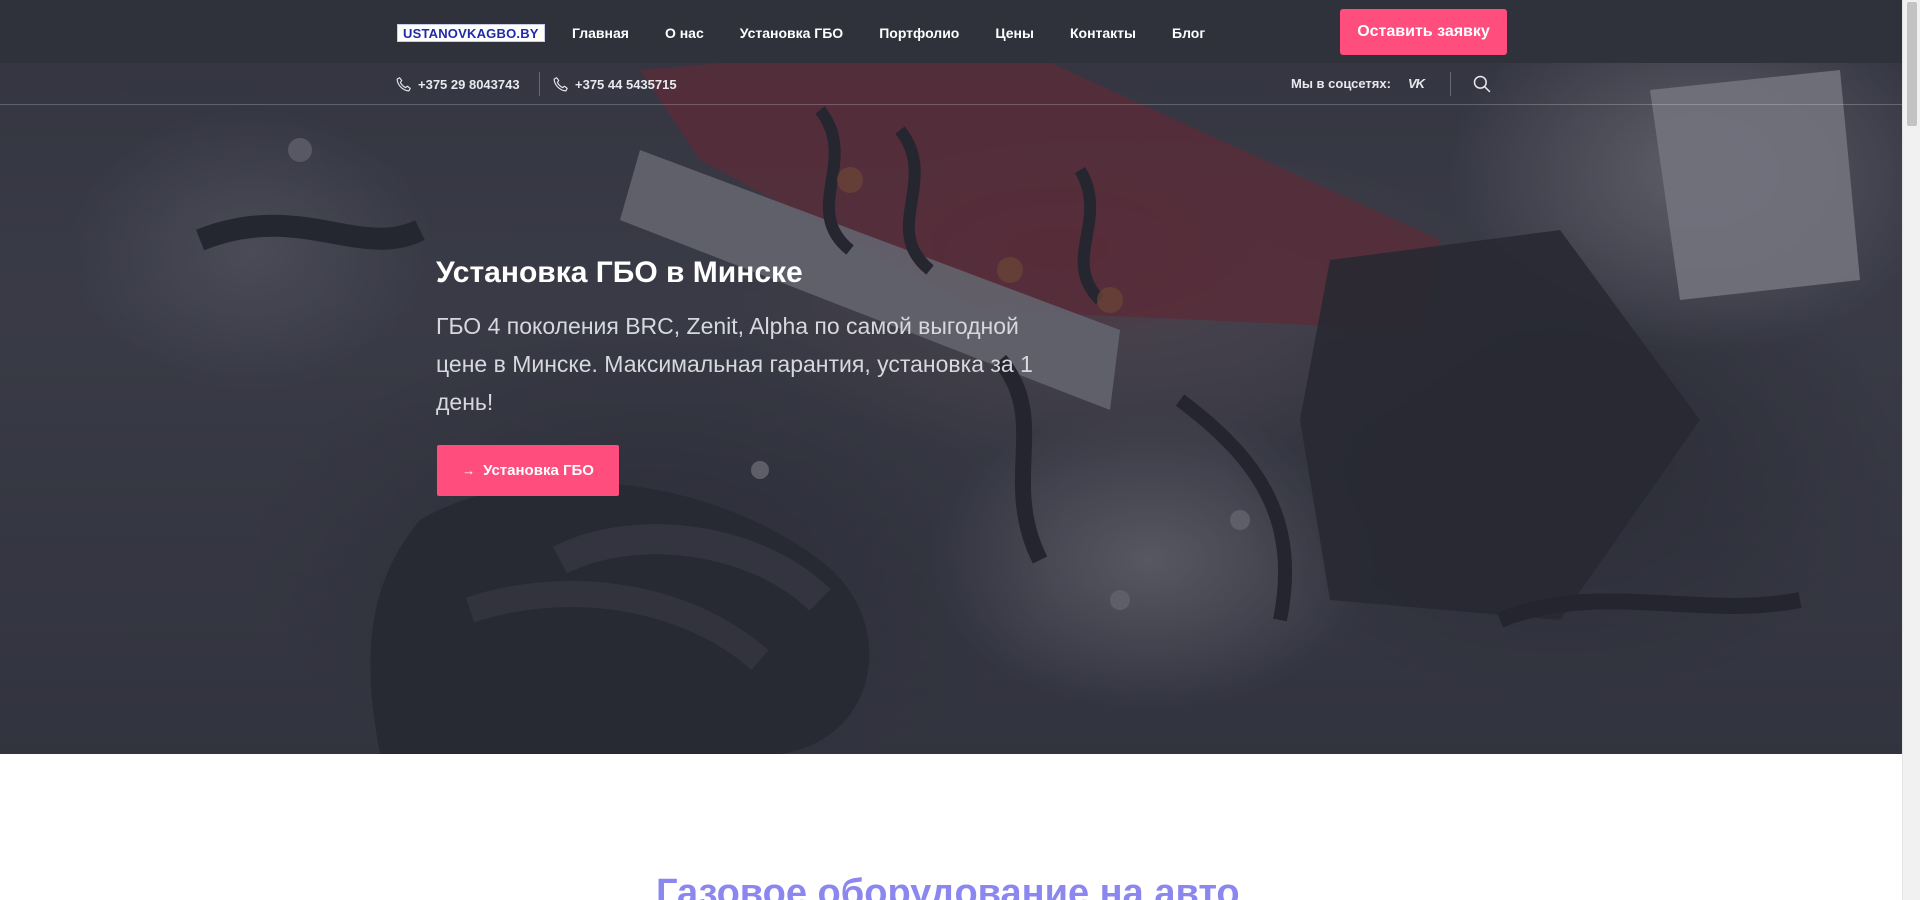 Image resolution: width=1920 pixels, height=900 pixels. Describe the element at coordinates (469, 470) in the screenshot. I see `arrow-right-icon: →` at that location.